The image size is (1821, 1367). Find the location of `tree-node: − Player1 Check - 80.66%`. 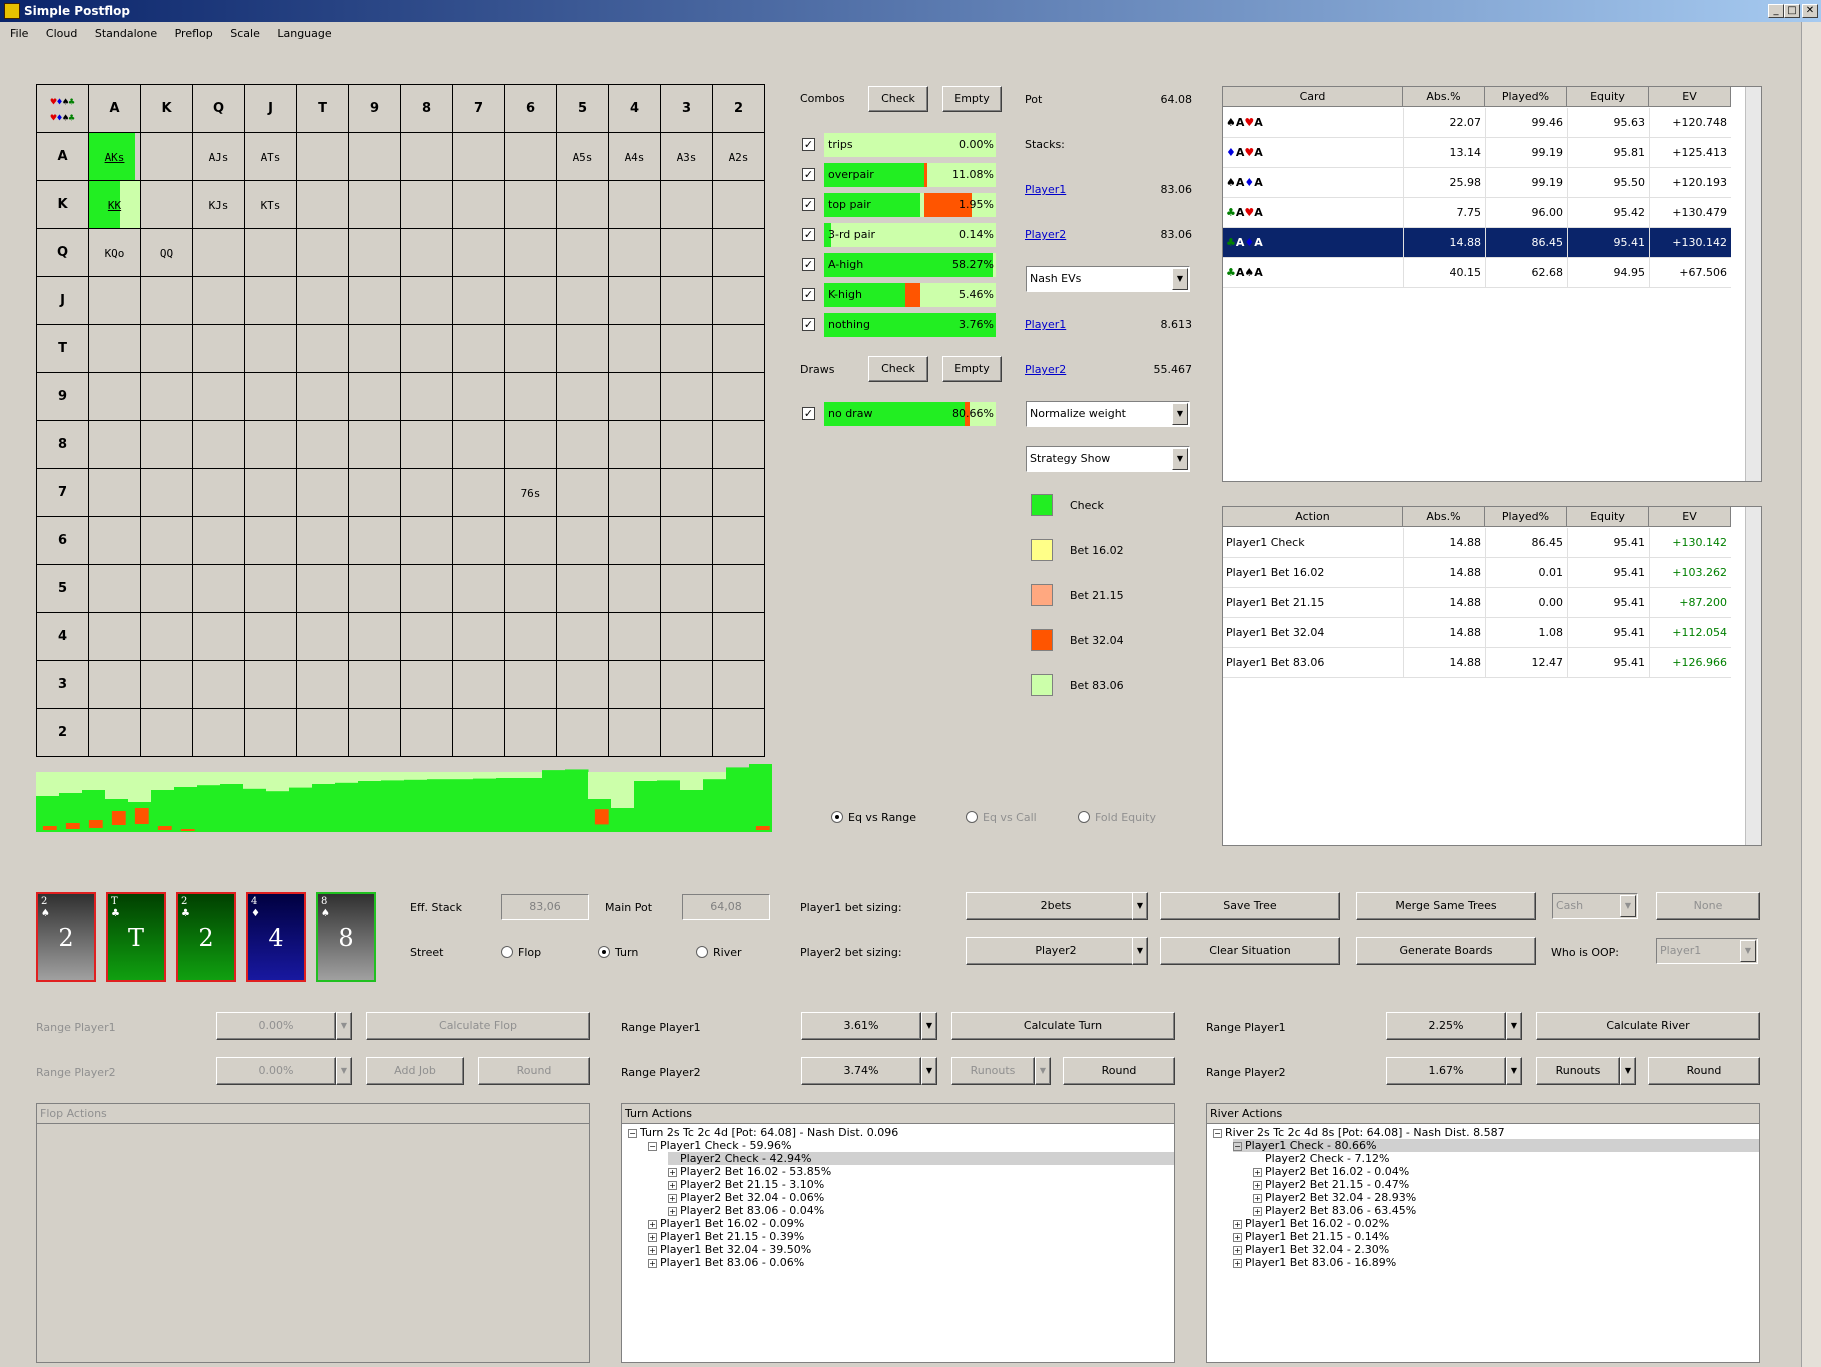

tree-node: − Player1 Check - 80.66% is located at coordinates (1496, 1145).